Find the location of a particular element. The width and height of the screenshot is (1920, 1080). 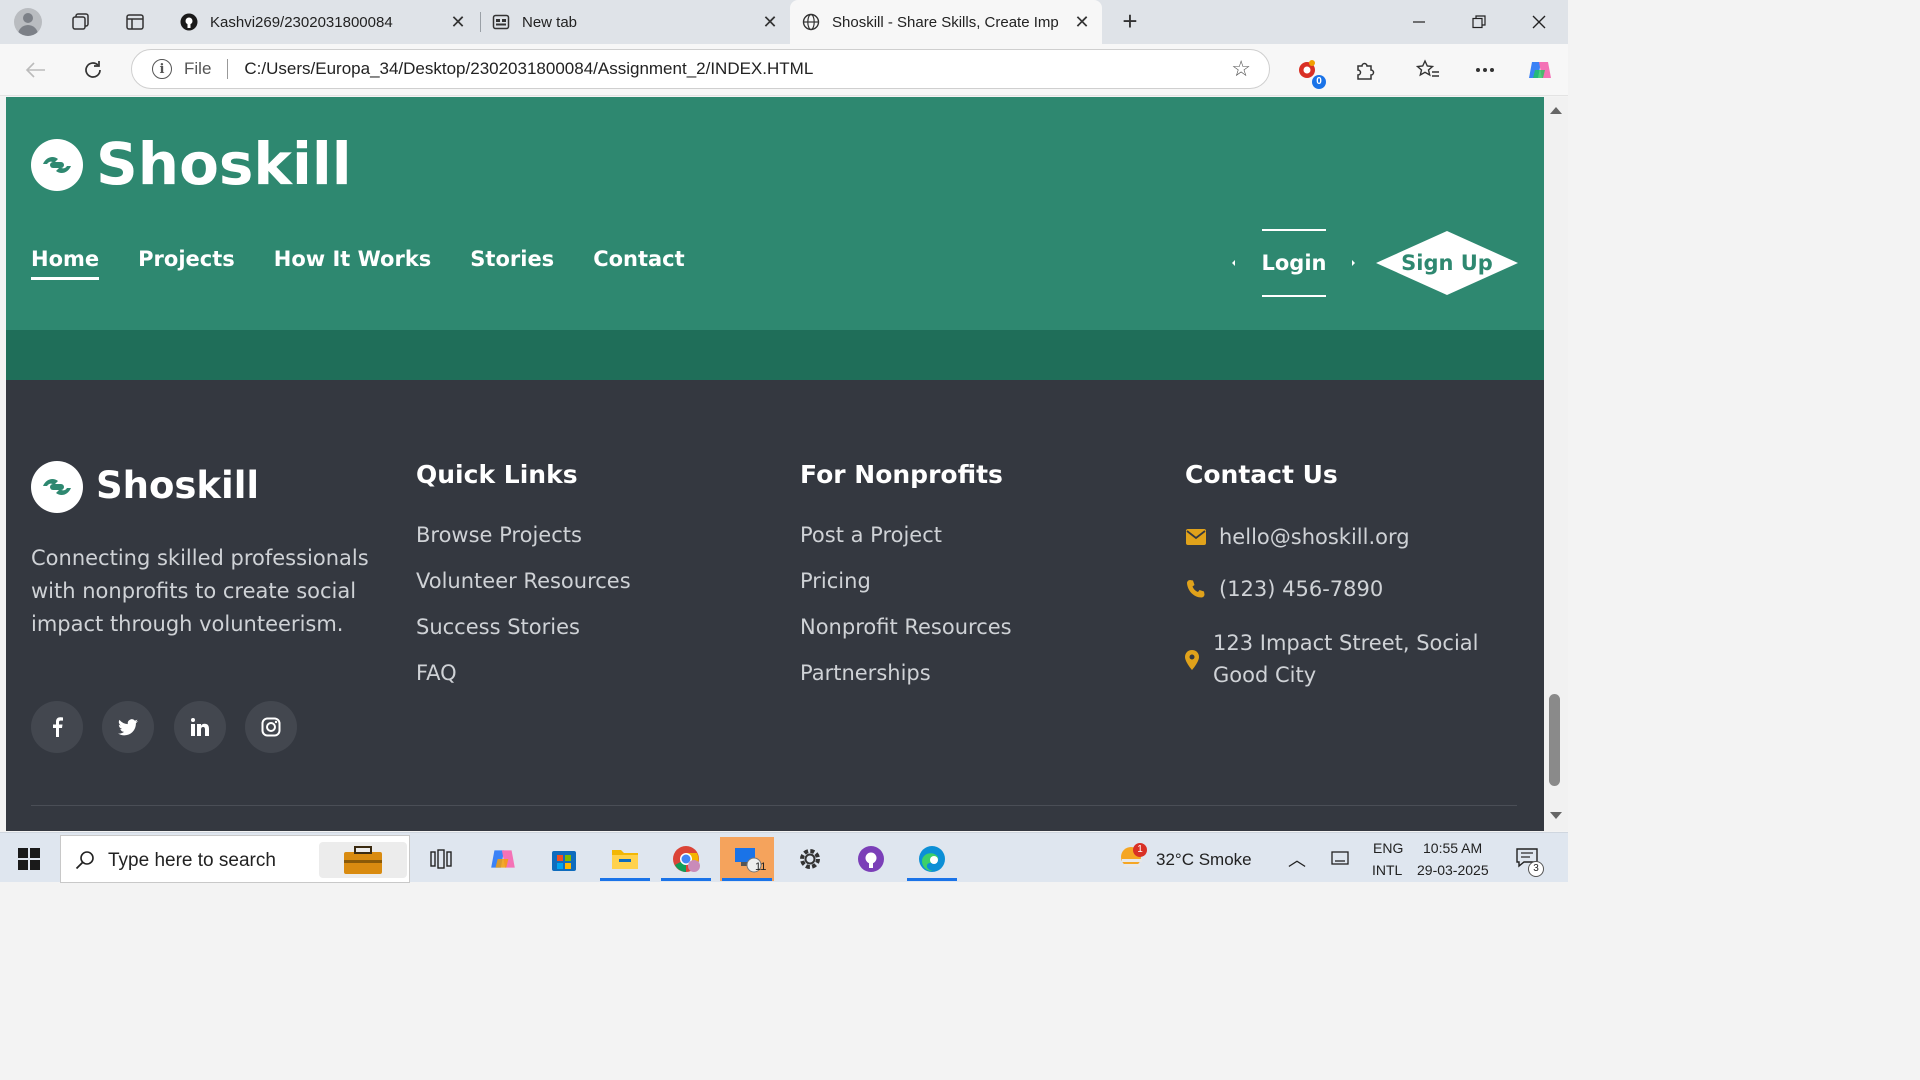

tray-chevron-up-icon: ︿ is located at coordinates (1297, 859).